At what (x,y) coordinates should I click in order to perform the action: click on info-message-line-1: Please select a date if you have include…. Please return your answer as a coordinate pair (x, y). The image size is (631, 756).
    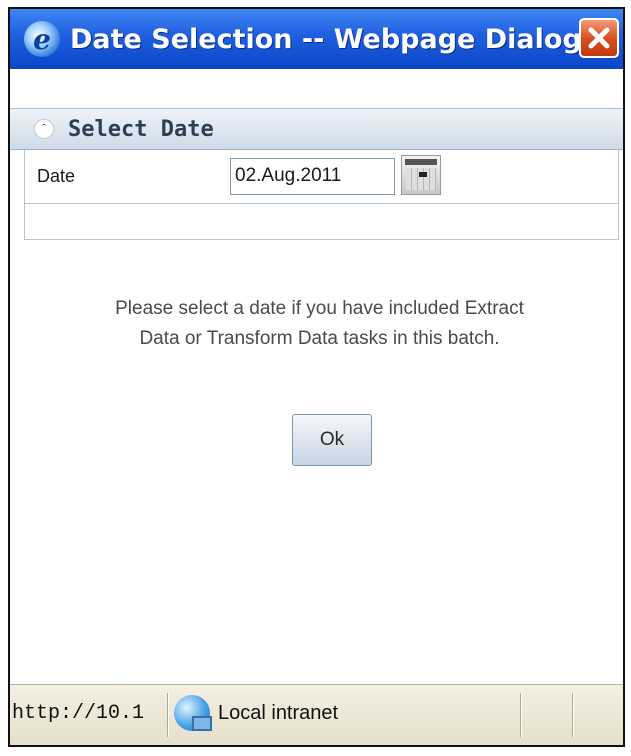
    Looking at the image, I should click on (319, 308).